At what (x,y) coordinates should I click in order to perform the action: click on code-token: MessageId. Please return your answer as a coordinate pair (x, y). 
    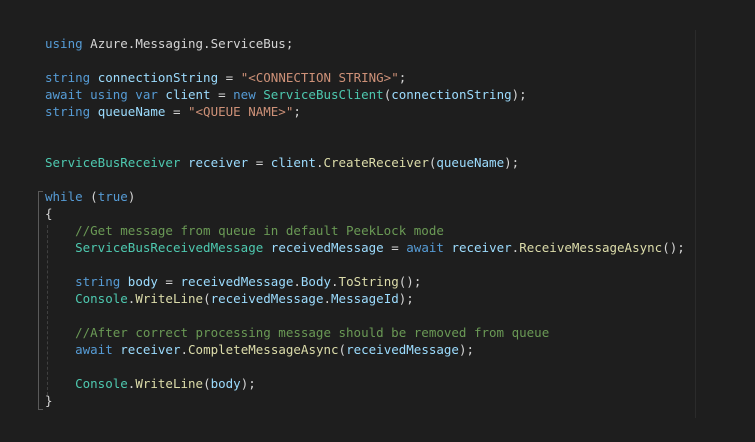
    Looking at the image, I should click on (365, 298).